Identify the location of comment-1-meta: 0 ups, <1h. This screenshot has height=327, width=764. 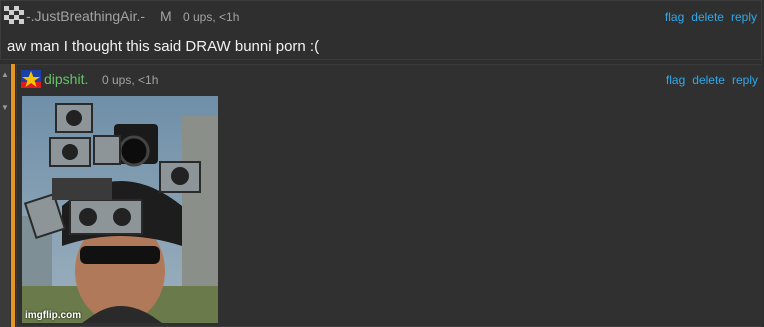
(211, 17).